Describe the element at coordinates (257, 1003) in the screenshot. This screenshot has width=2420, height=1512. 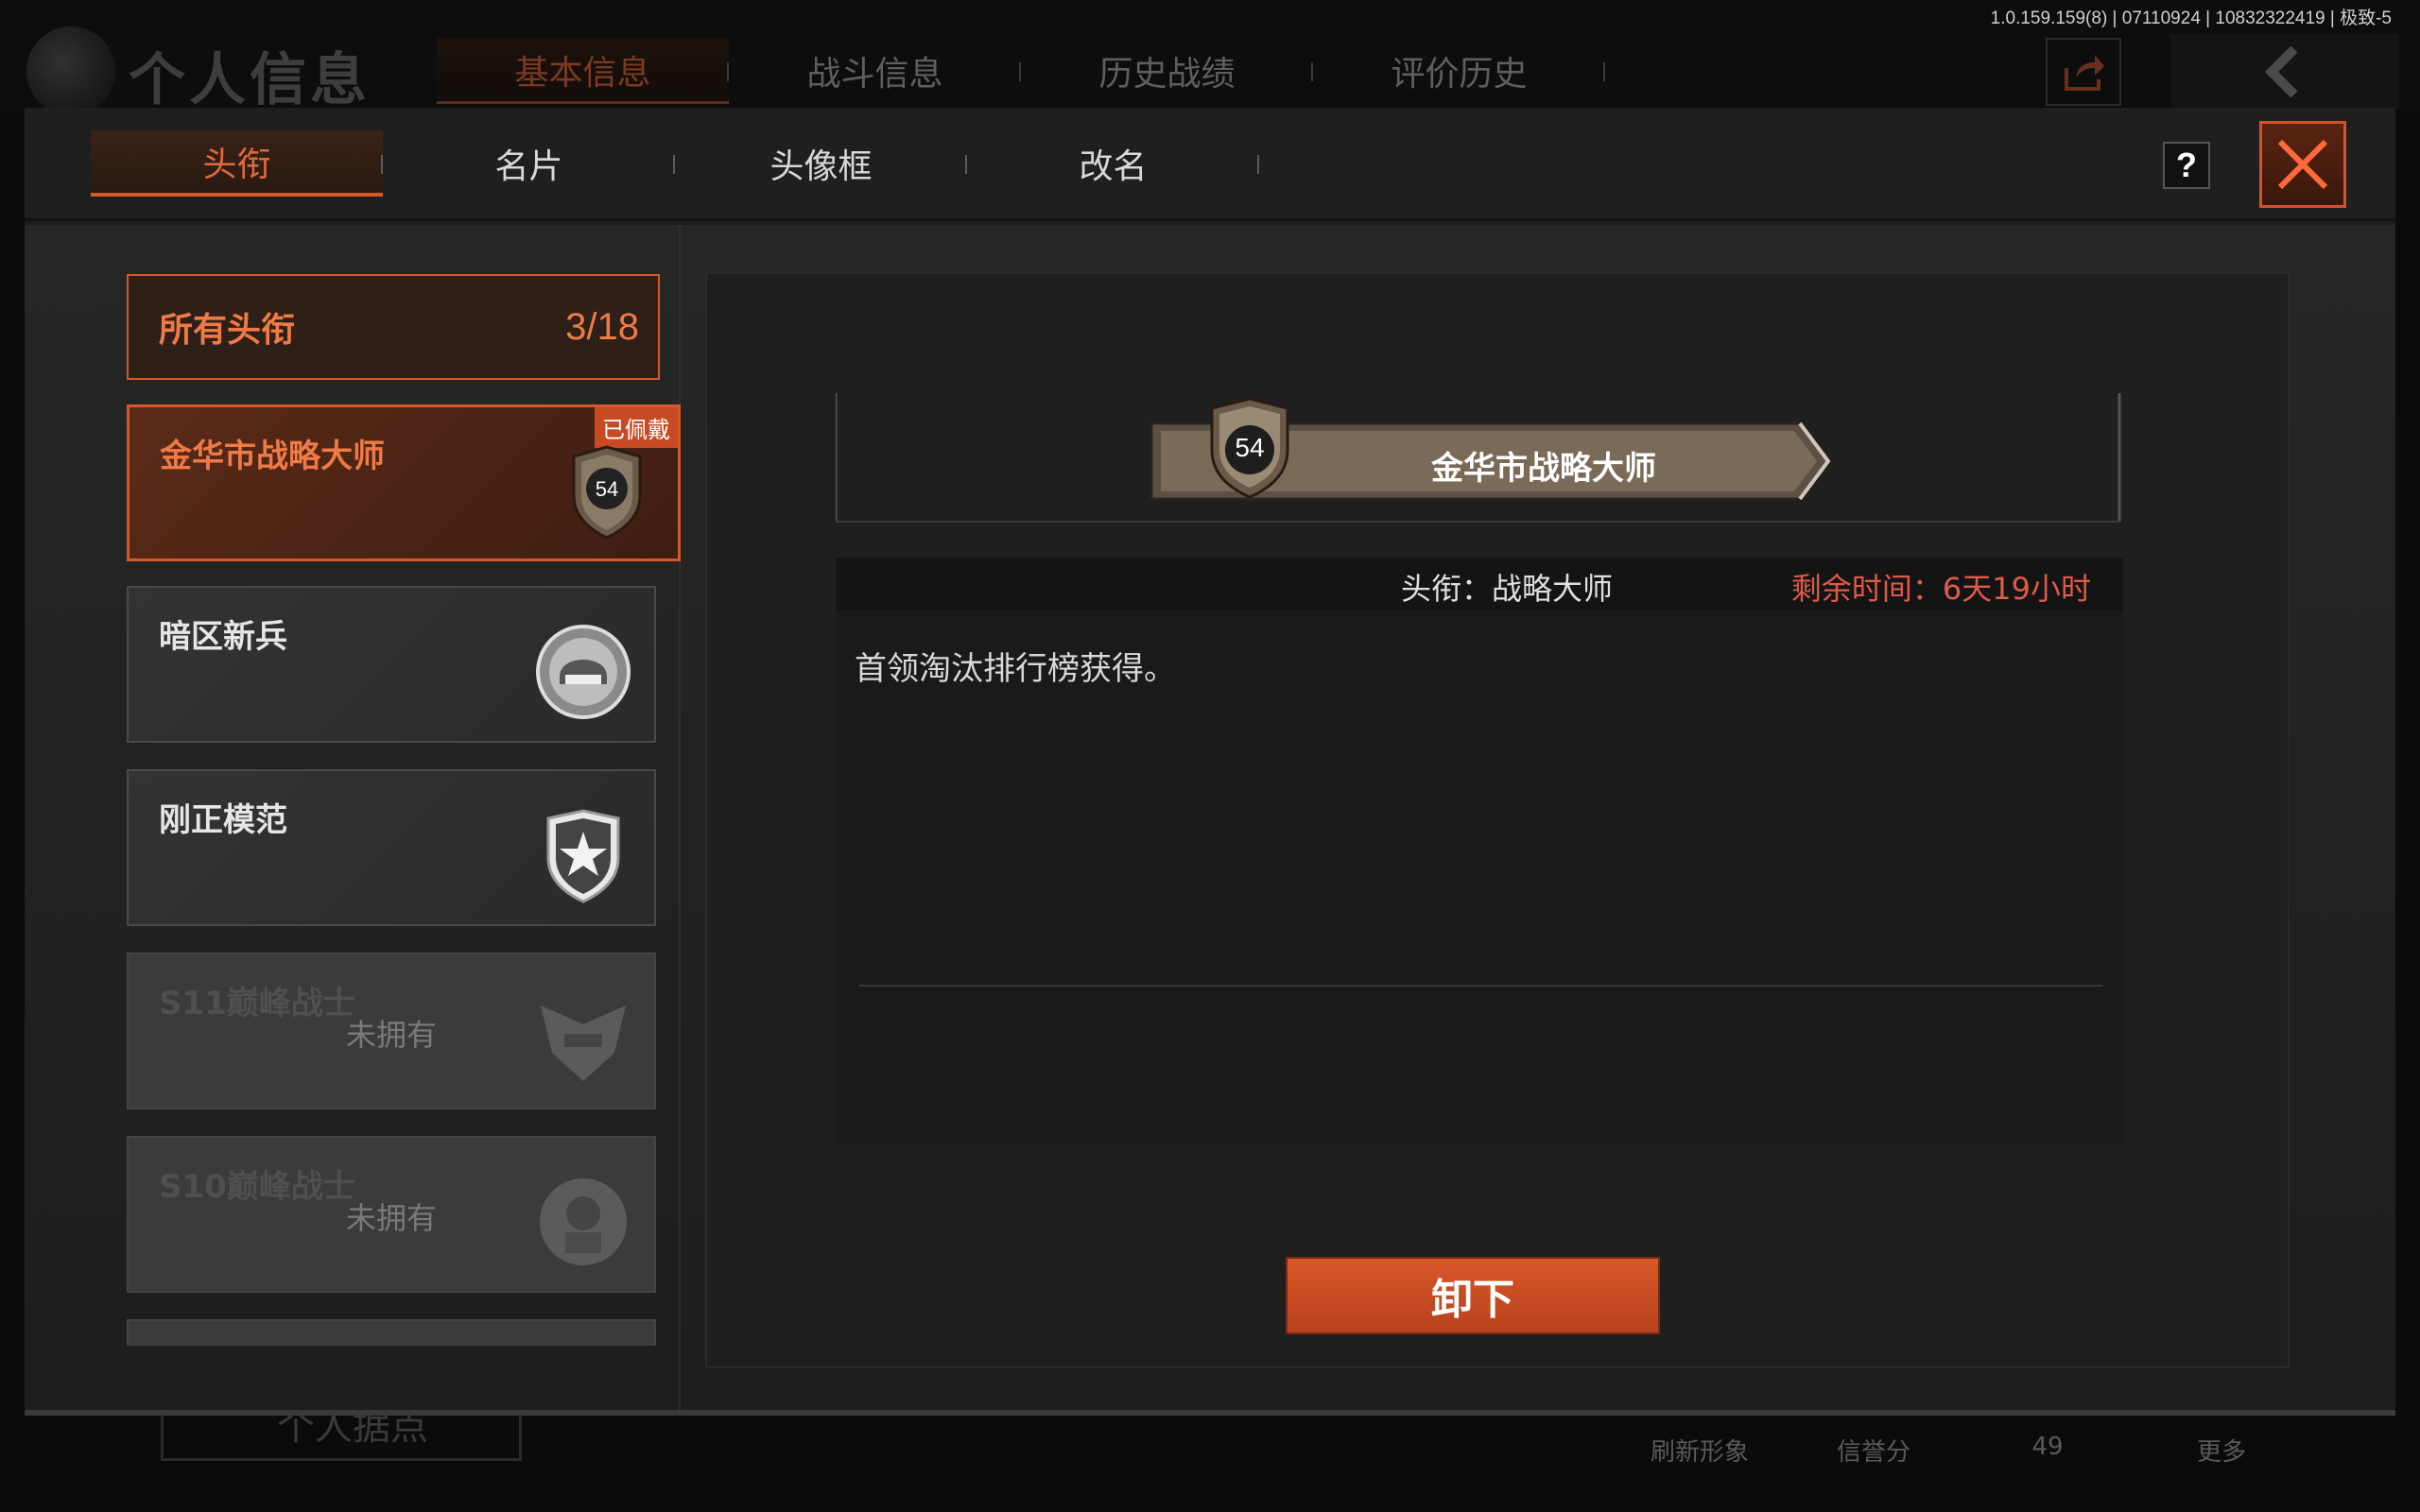
I see `title-item-name: S11巅峰战士` at that location.